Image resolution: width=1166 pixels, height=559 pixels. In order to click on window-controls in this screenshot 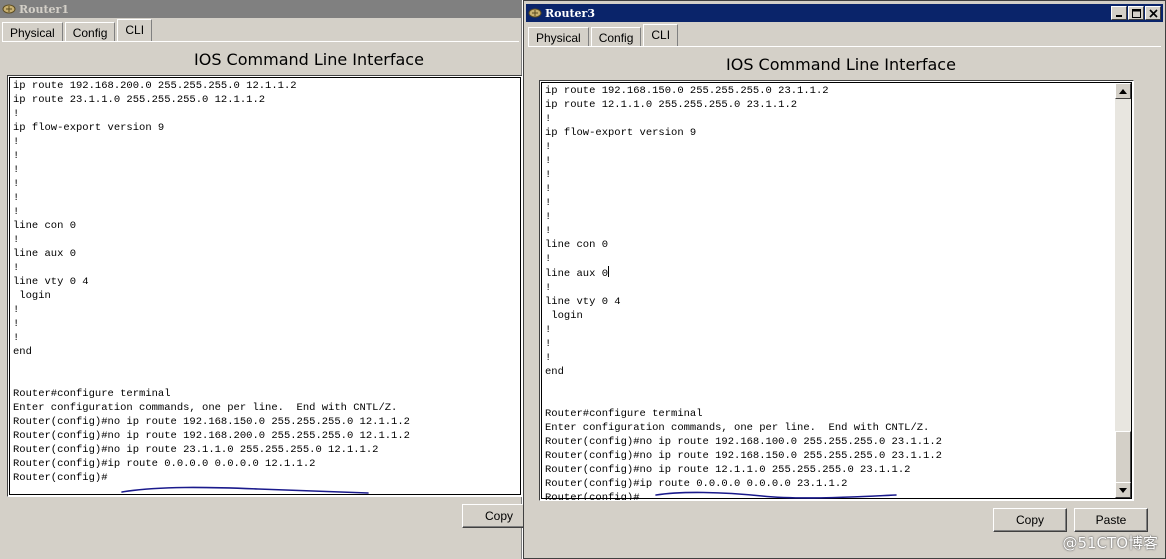, I will do `click(1135, 13)`.